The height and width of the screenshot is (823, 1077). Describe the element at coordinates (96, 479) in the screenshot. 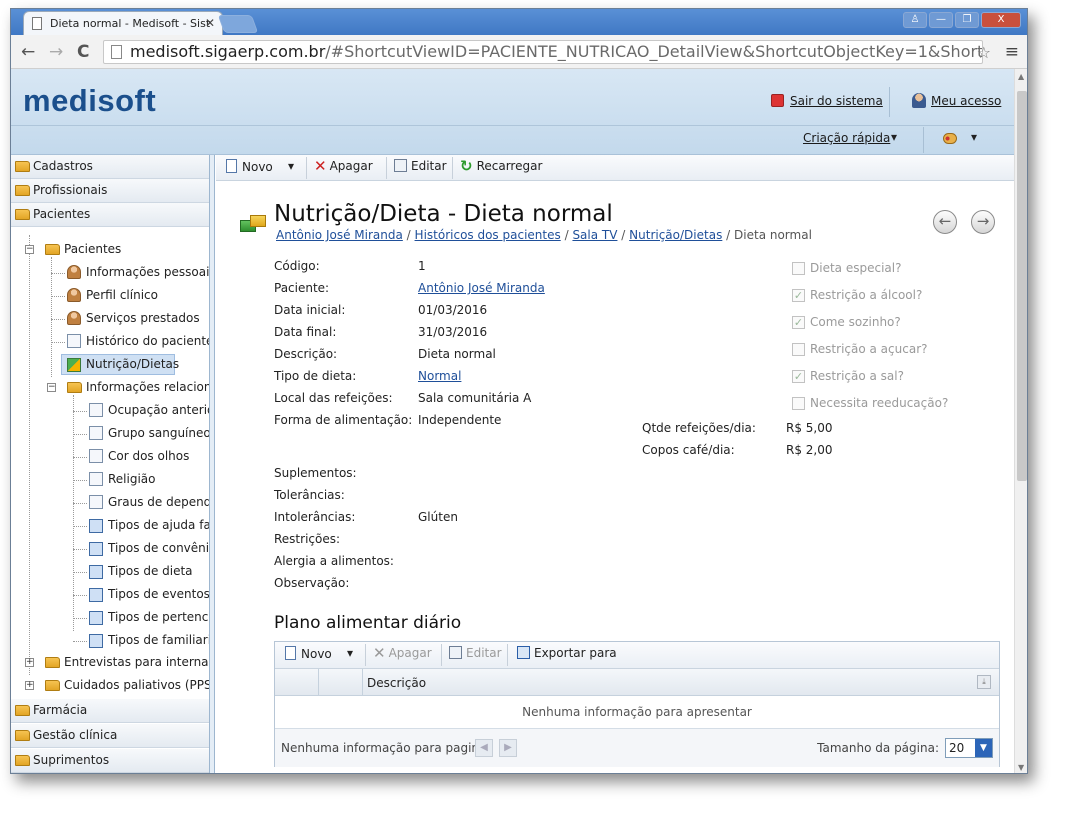

I see `document-icon` at that location.